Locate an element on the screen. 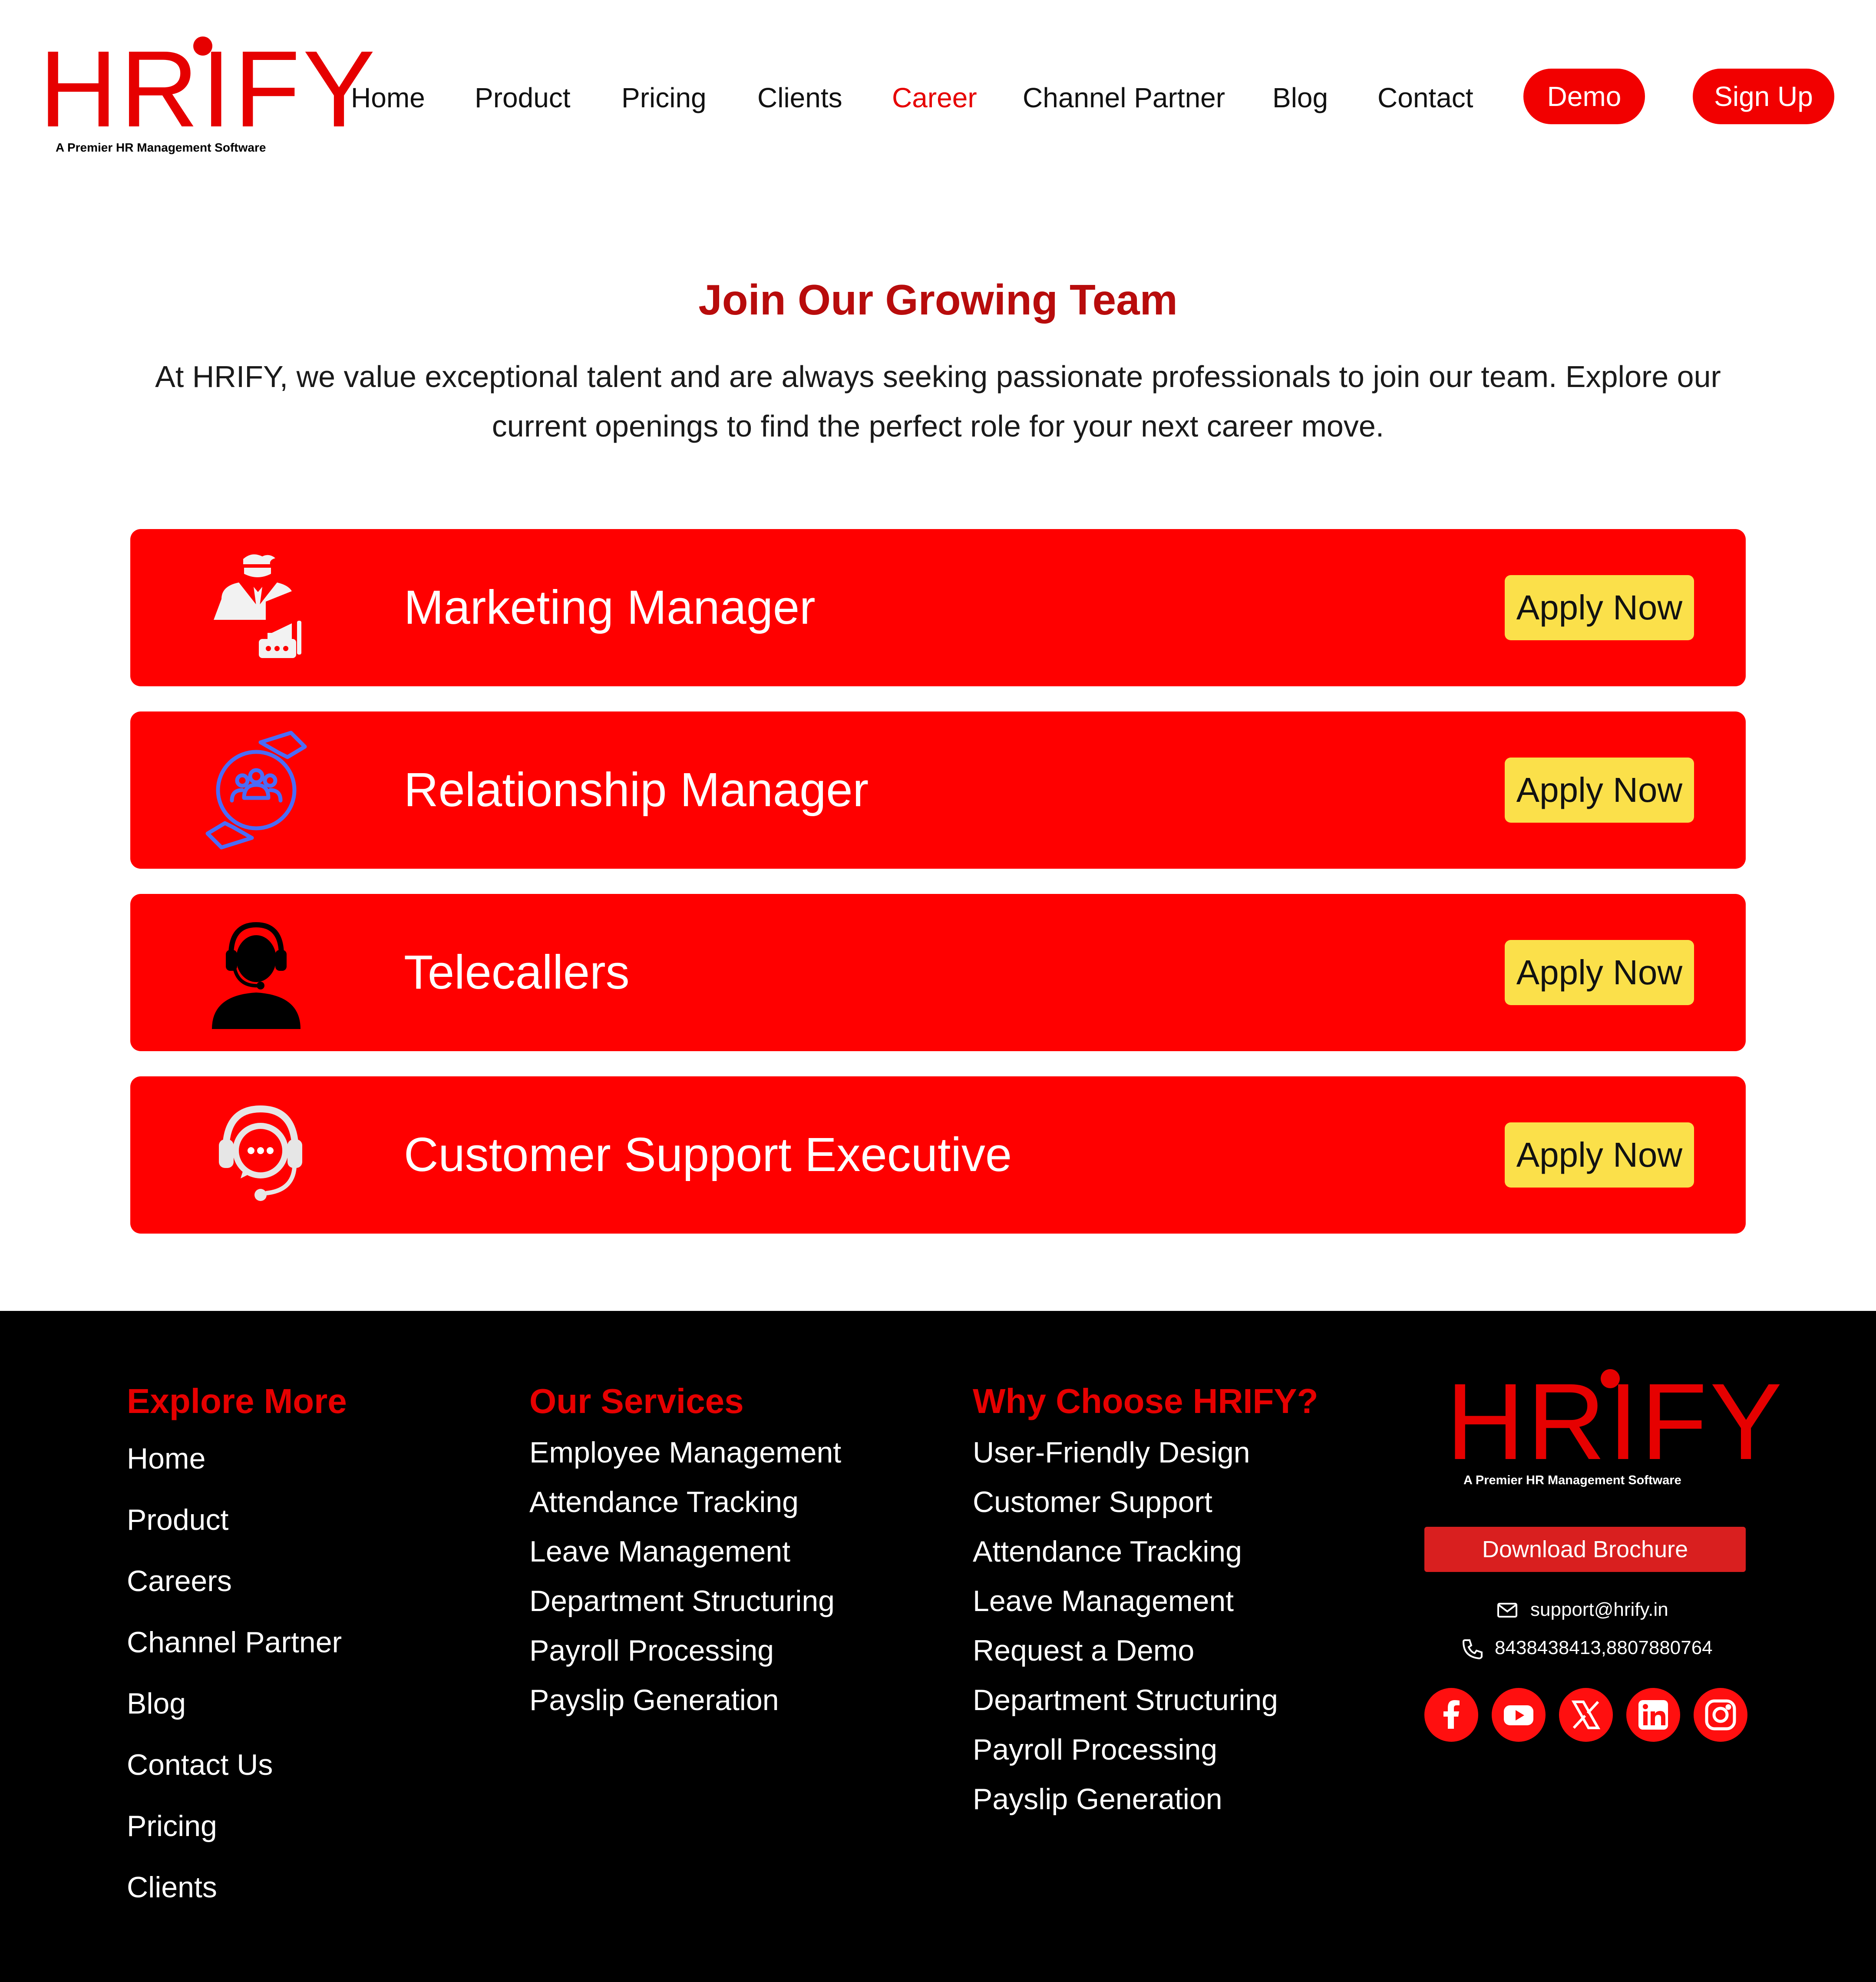 Image resolution: width=1876 pixels, height=1982 pixels. footer-why-link: Customer Support is located at coordinates (1092, 1502).